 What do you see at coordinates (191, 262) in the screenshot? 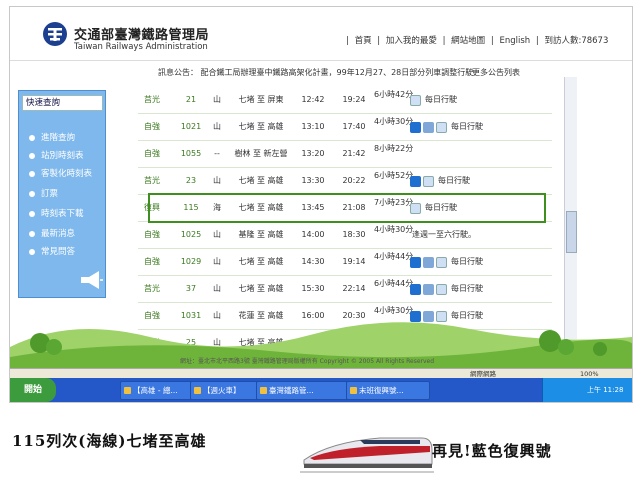
I see `train-number-cell: 1029` at bounding box center [191, 262].